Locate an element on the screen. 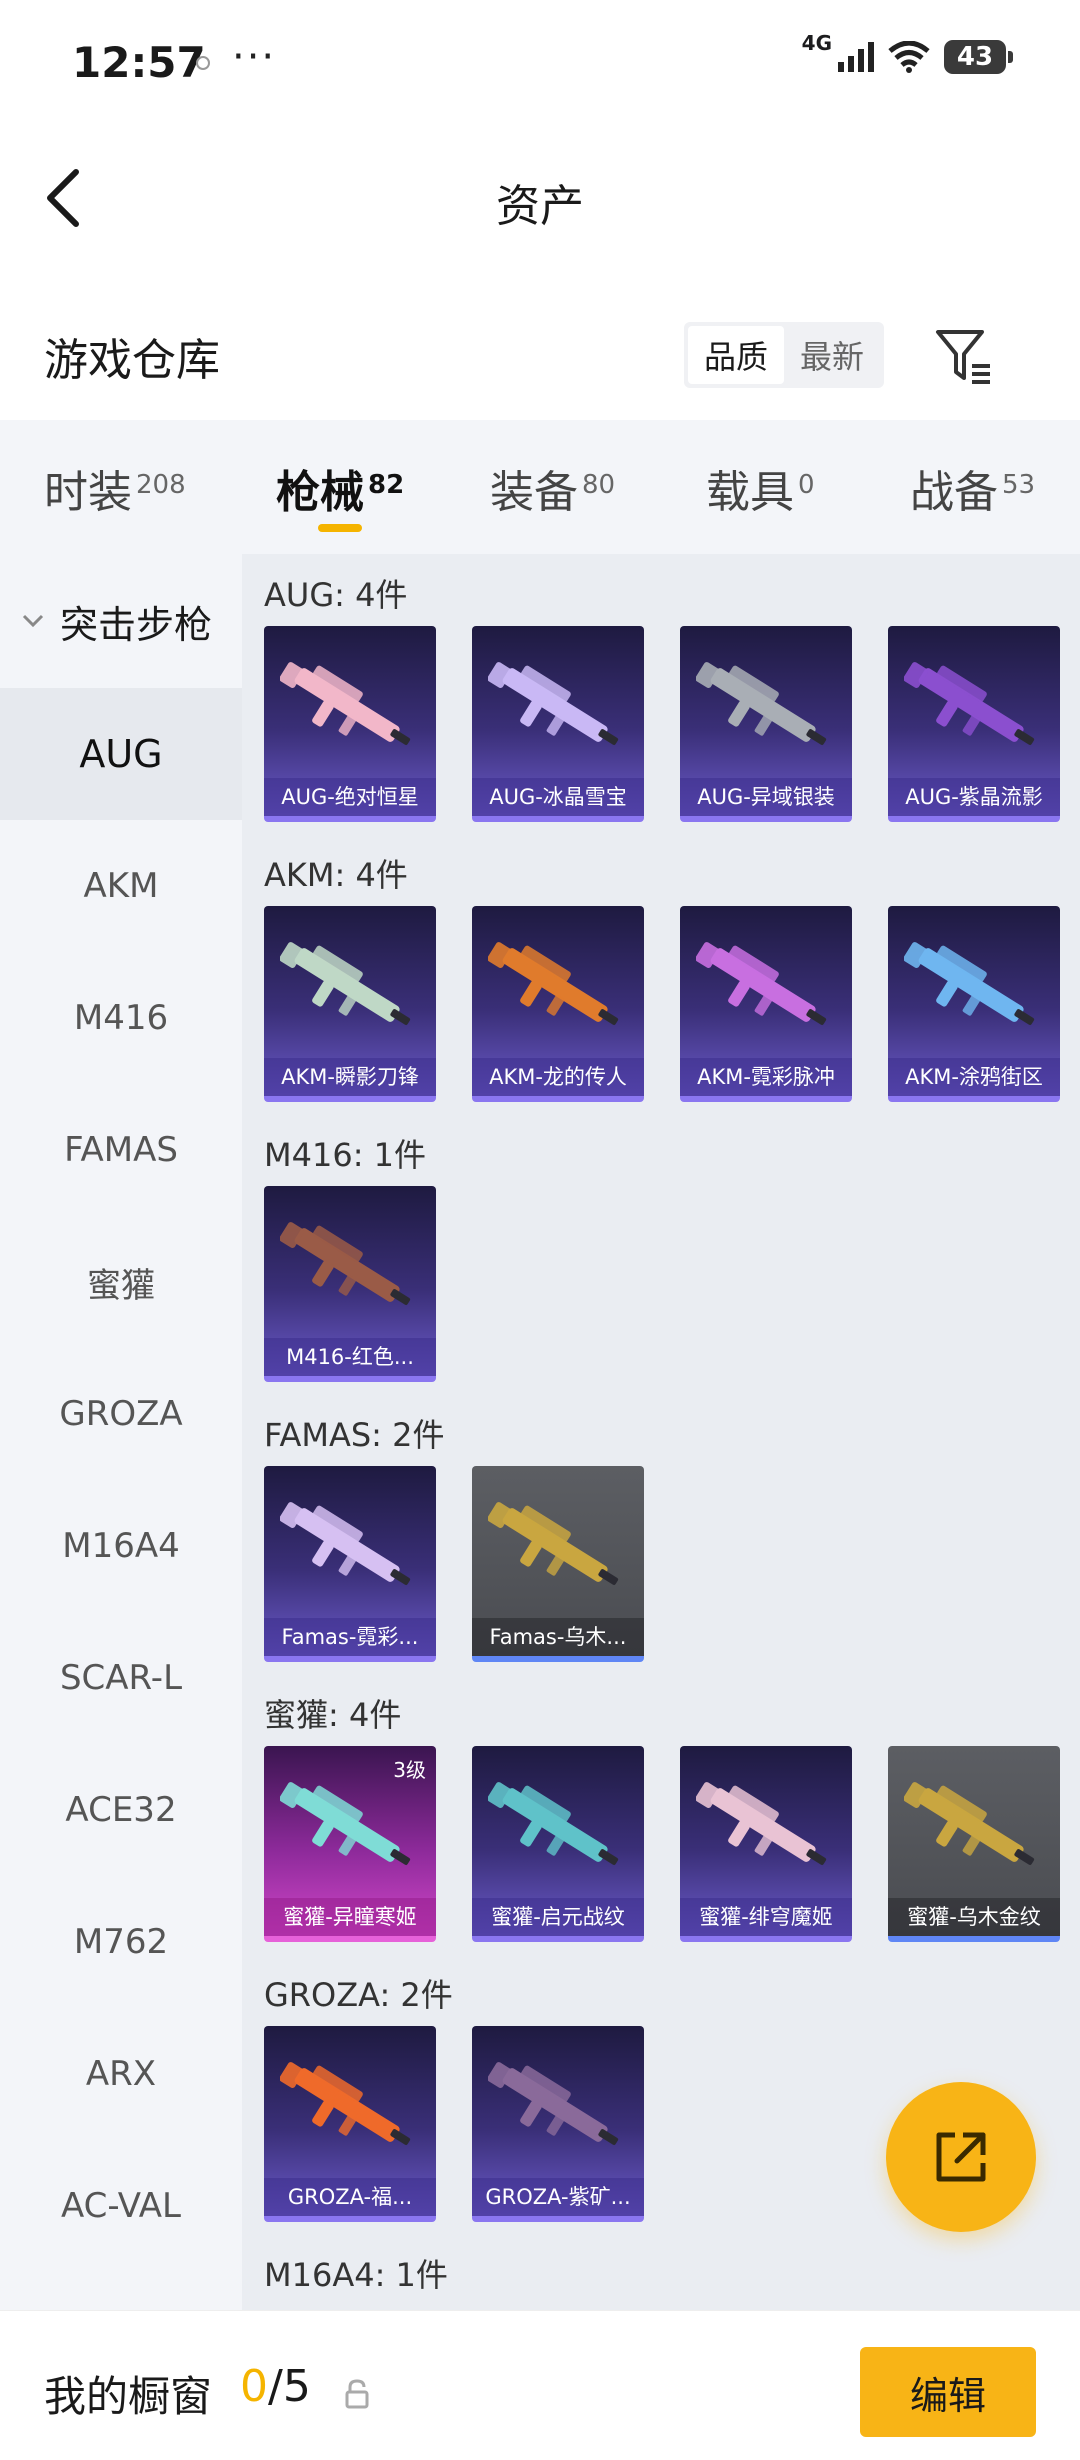 The width and height of the screenshot is (1080, 2460). sidebar-item-akm: AKM is located at coordinates (121, 886).